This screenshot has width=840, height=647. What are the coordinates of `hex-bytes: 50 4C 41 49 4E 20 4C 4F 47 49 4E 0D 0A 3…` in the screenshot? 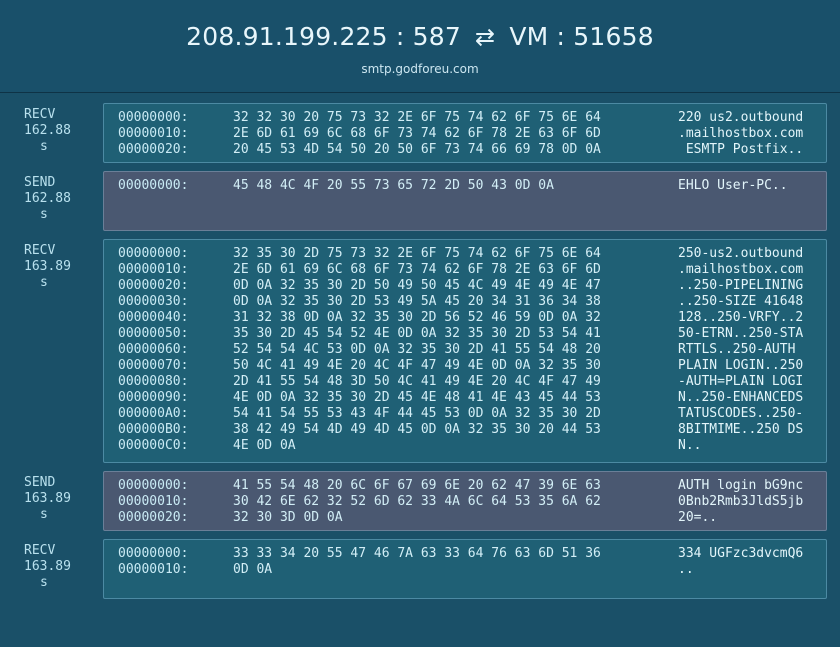 It's located at (417, 365).